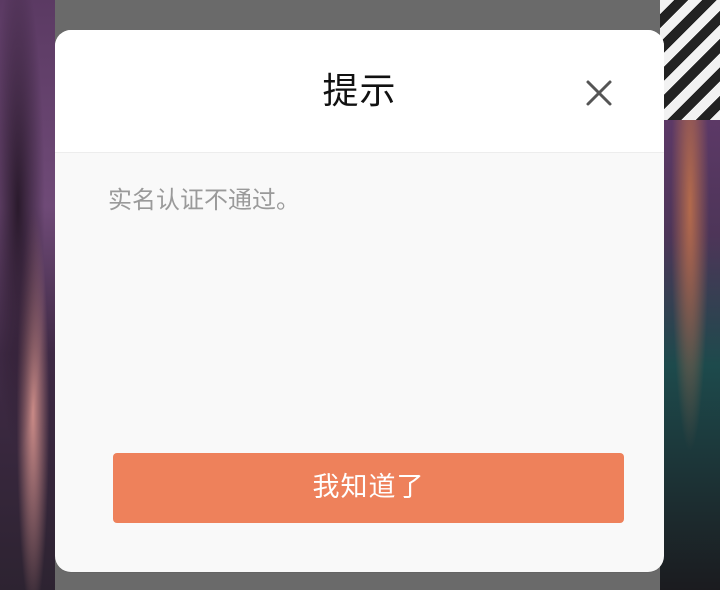  Describe the element at coordinates (204, 200) in the screenshot. I see `dialog-message: 实名认证不通过。` at that location.